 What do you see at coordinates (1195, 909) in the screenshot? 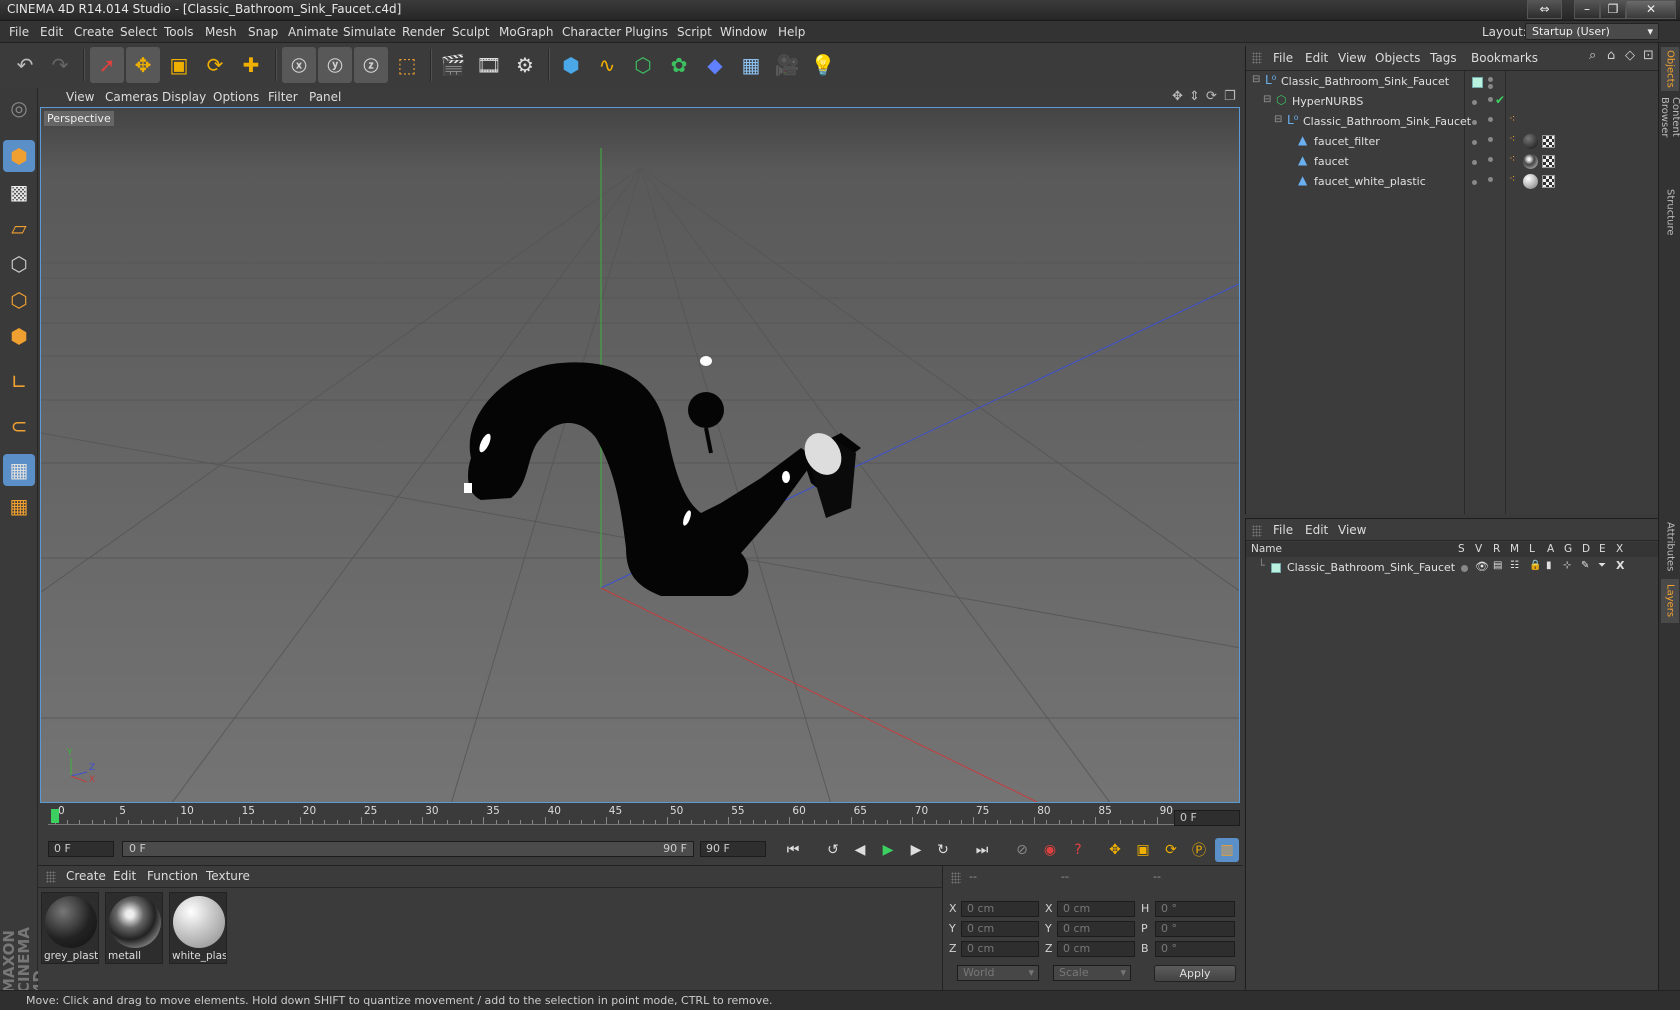
I see `rotation-h-field: 0 °` at bounding box center [1195, 909].